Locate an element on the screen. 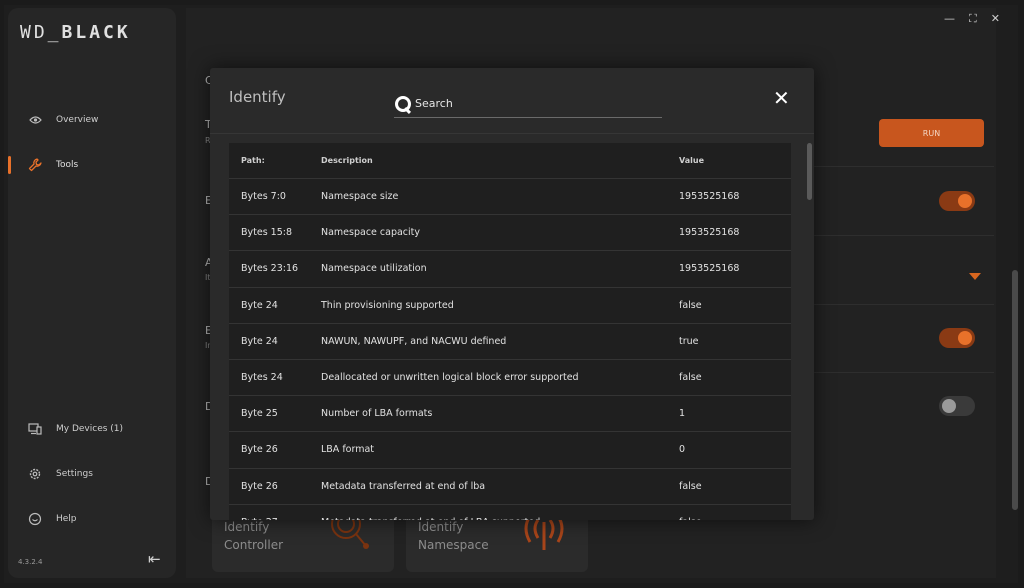 The width and height of the screenshot is (1024, 588). cell-value: 1 is located at coordinates (682, 414).